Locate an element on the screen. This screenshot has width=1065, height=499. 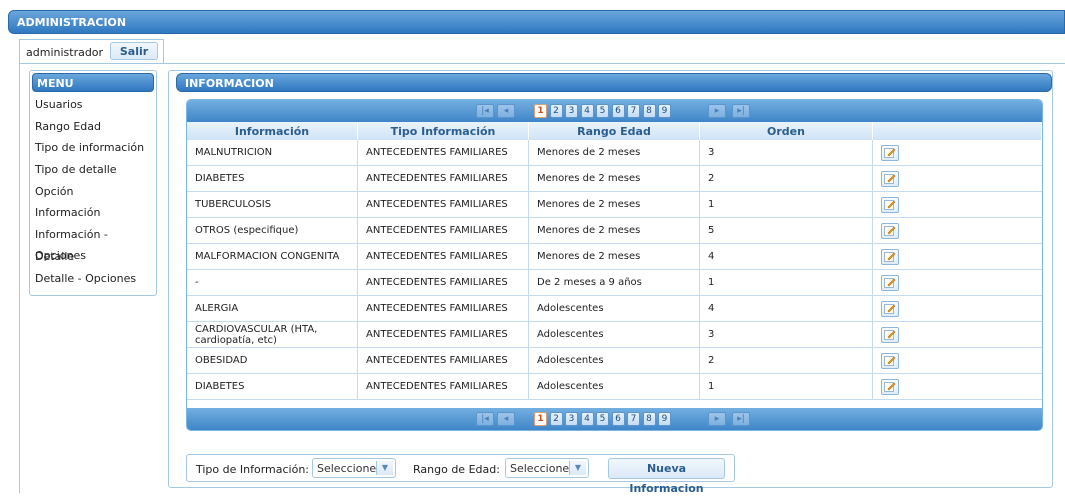
new-info-button: Nueva Informacion is located at coordinates (666, 476).